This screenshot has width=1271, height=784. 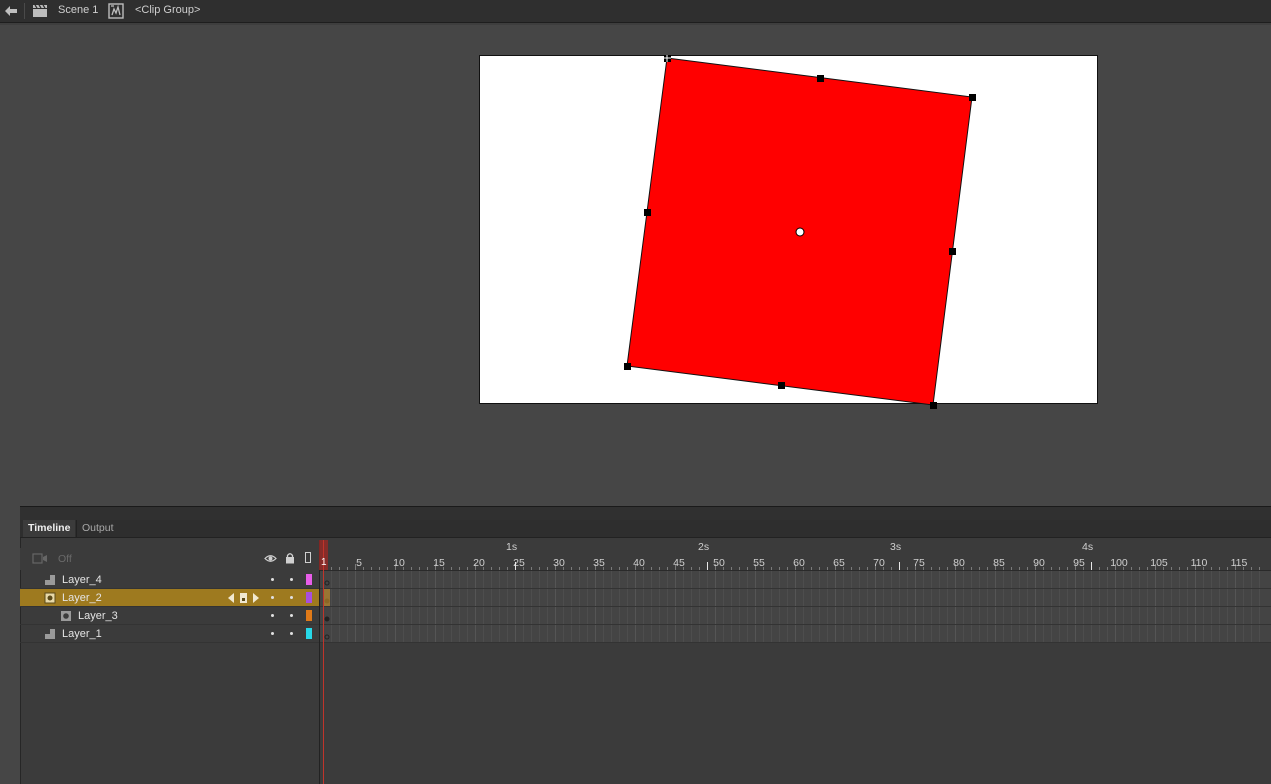 I want to click on pasteboard-edge, so click(x=635, y=24).